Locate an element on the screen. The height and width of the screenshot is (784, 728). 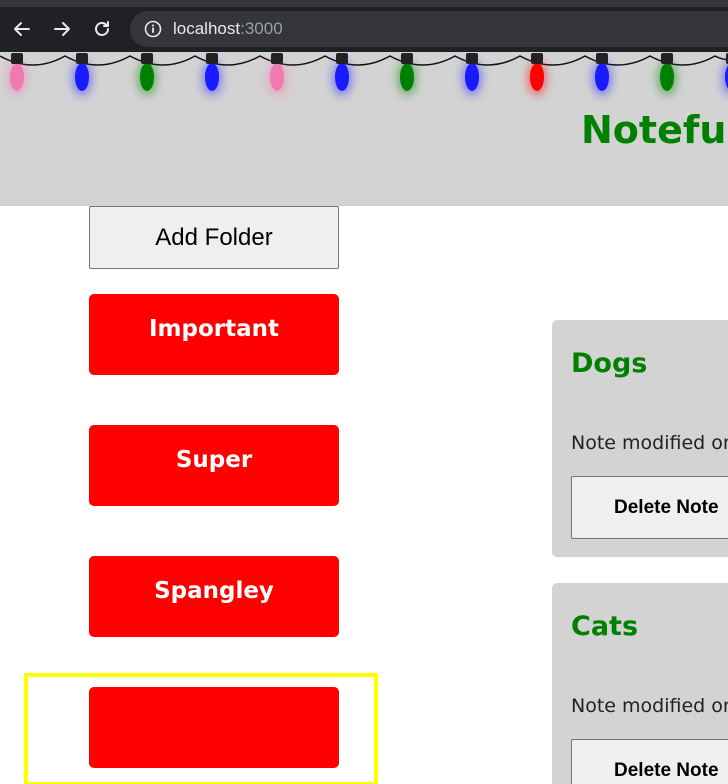
folder-spangley: Spangley is located at coordinates (214, 596).